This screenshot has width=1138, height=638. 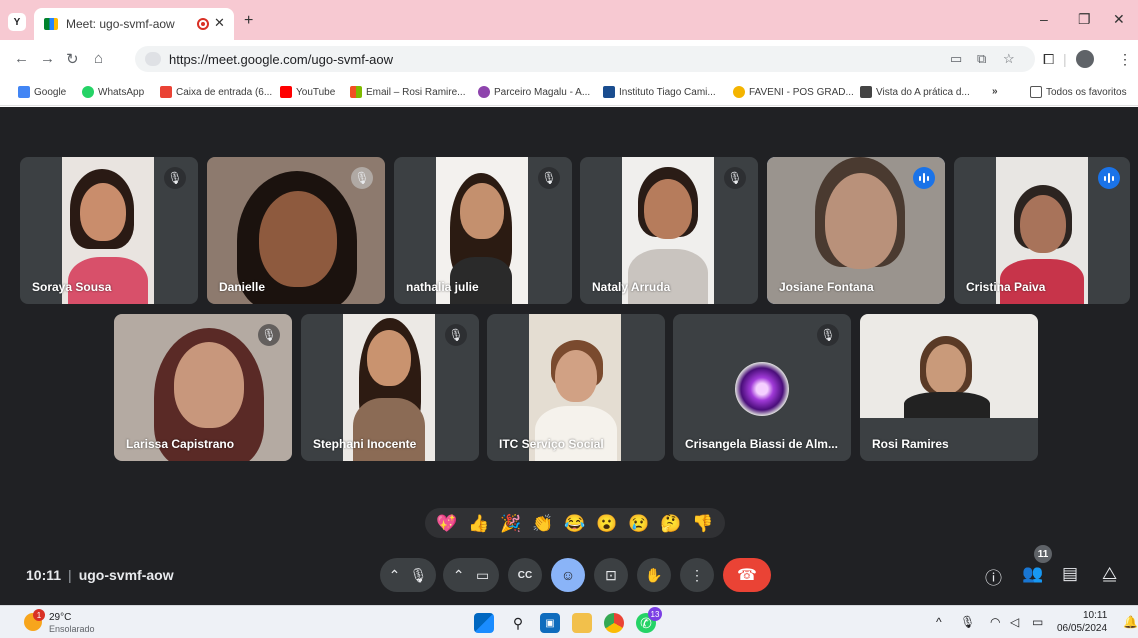 What do you see at coordinates (153, 59) in the screenshot?
I see `site-info-icon` at bounding box center [153, 59].